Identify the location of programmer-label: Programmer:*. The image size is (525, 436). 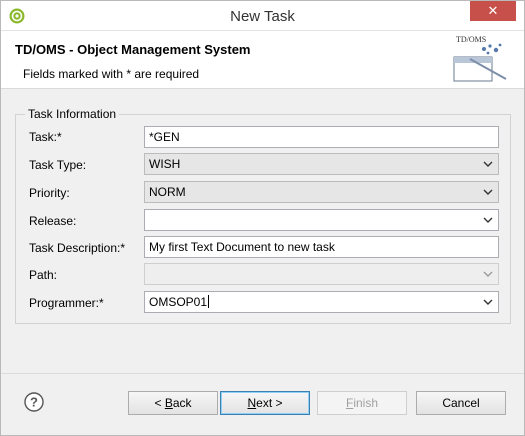
(66, 303).